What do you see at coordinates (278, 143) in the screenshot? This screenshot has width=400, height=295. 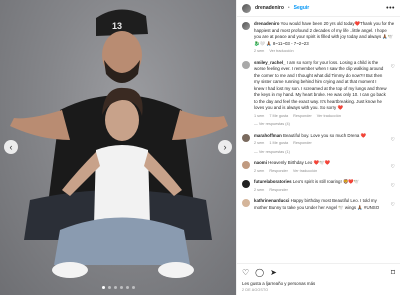 I see `comment-likes: 1 Me gusta` at bounding box center [278, 143].